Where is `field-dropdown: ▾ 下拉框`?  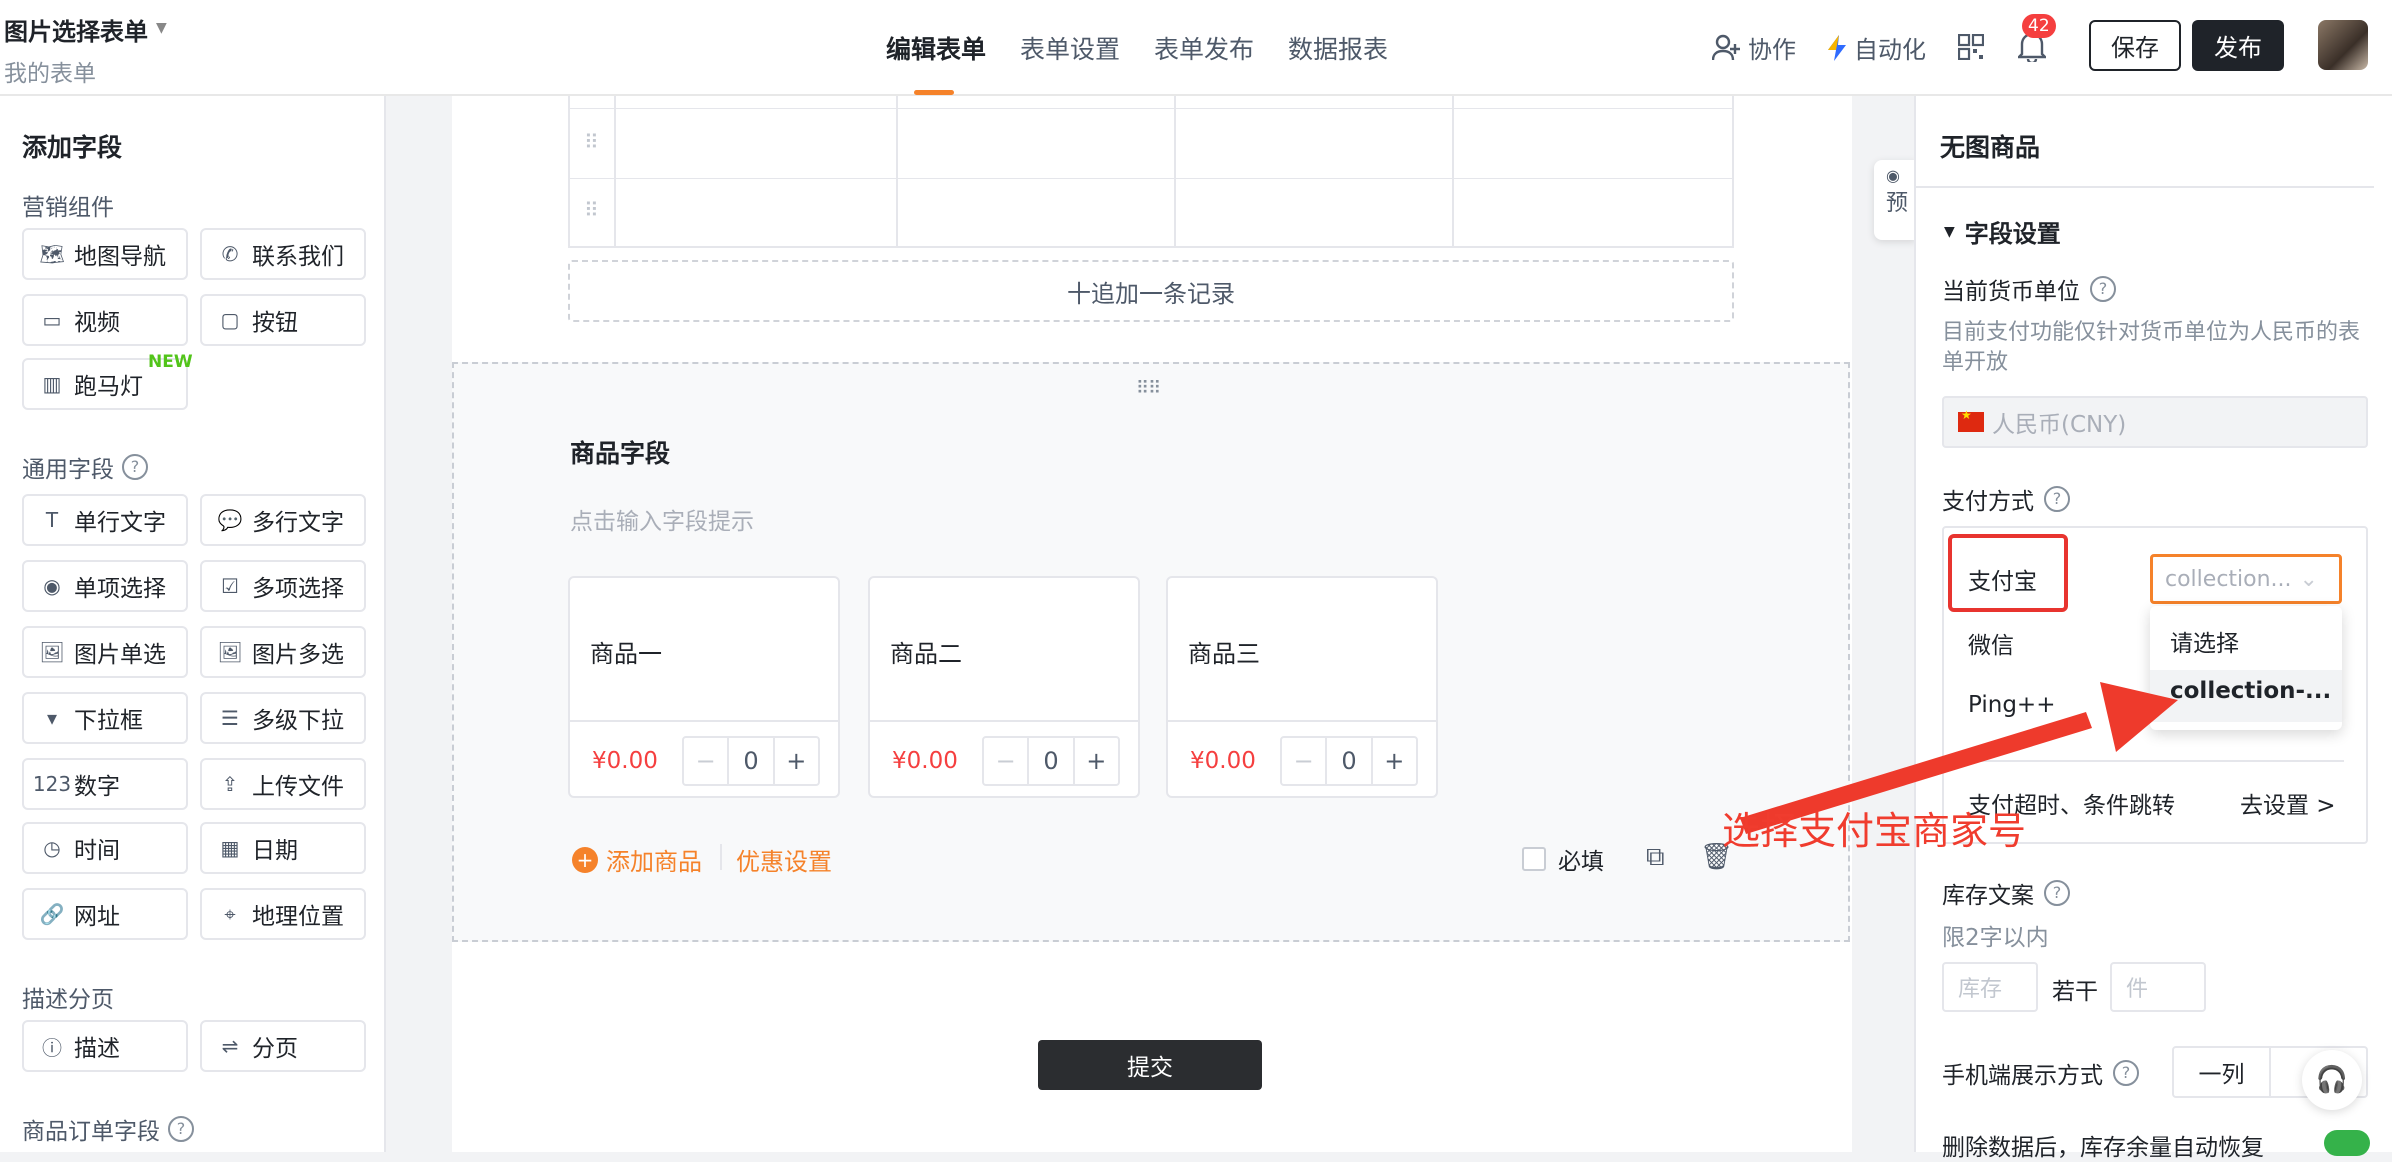 field-dropdown: ▾ 下拉框 is located at coordinates (105, 718).